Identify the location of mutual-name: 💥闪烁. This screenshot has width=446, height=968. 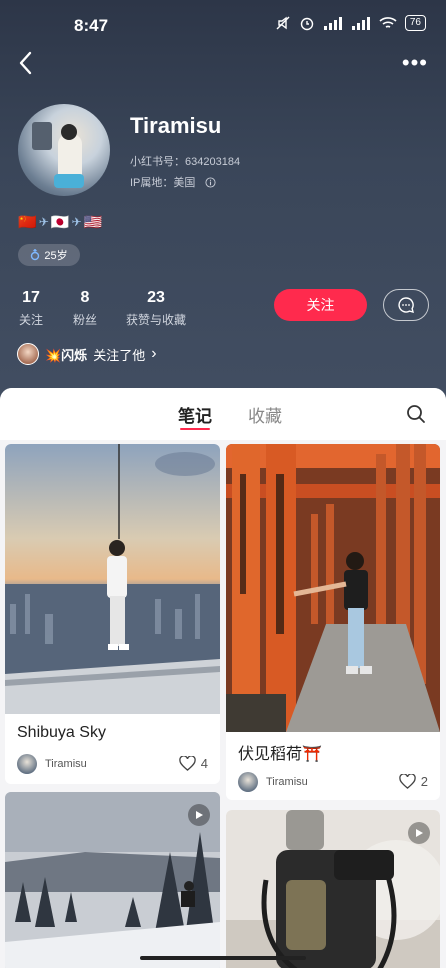
(66, 355).